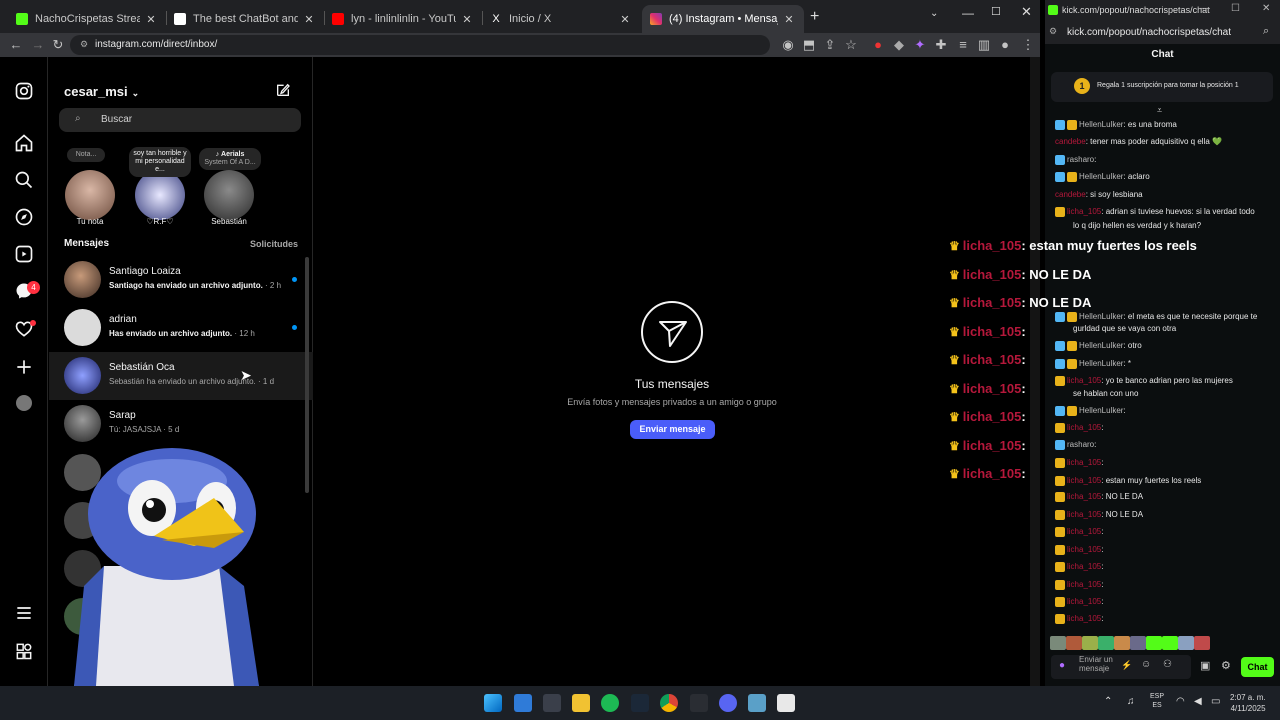 The height and width of the screenshot is (720, 1280). What do you see at coordinates (1226, 665) in the screenshot?
I see `settings-gear-icon: ⚙` at bounding box center [1226, 665].